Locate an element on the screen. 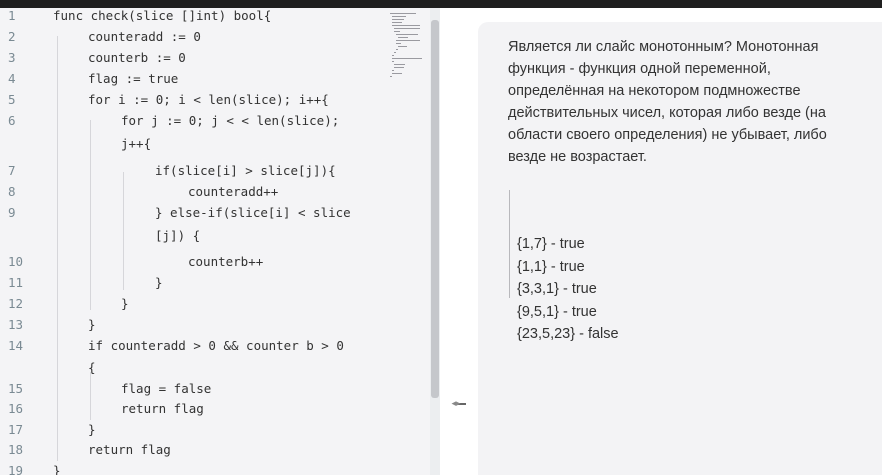 This screenshot has height=475, width=882. code-minimap is located at coordinates (409, 55).